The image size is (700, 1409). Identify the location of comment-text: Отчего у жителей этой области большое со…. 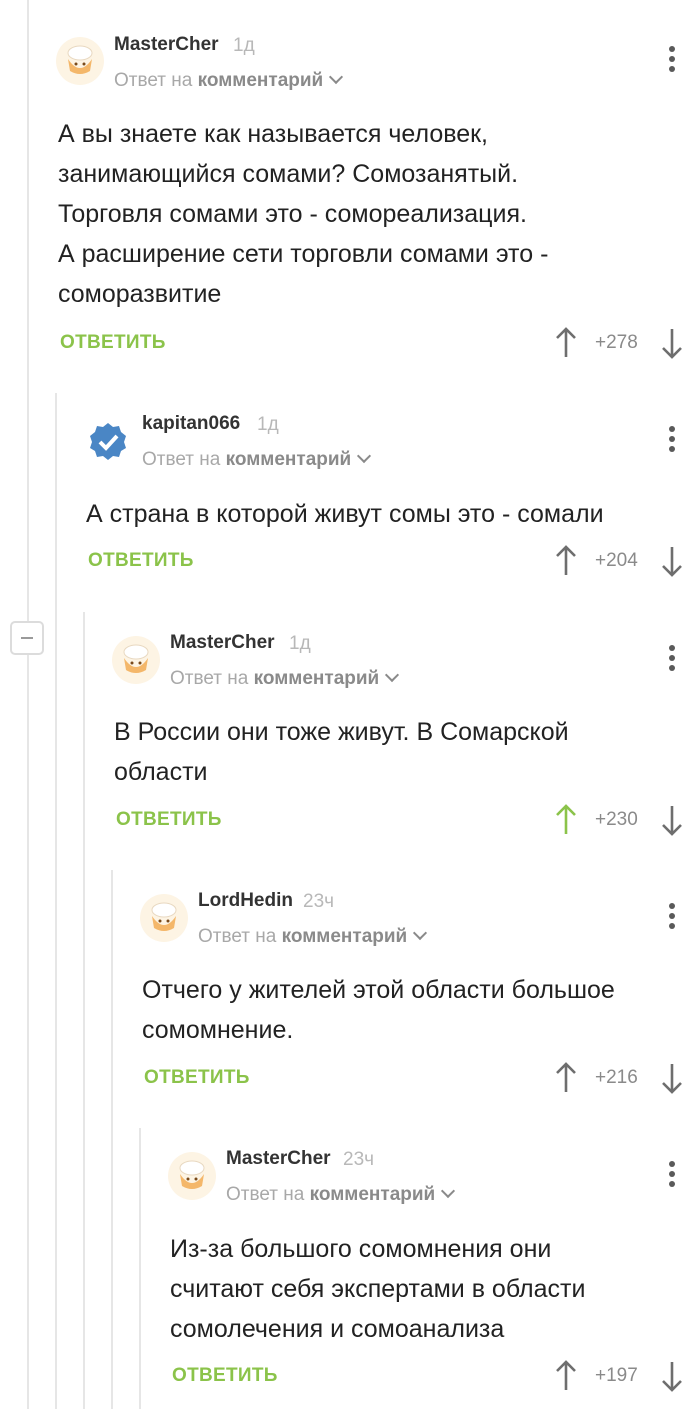
(378, 1010).